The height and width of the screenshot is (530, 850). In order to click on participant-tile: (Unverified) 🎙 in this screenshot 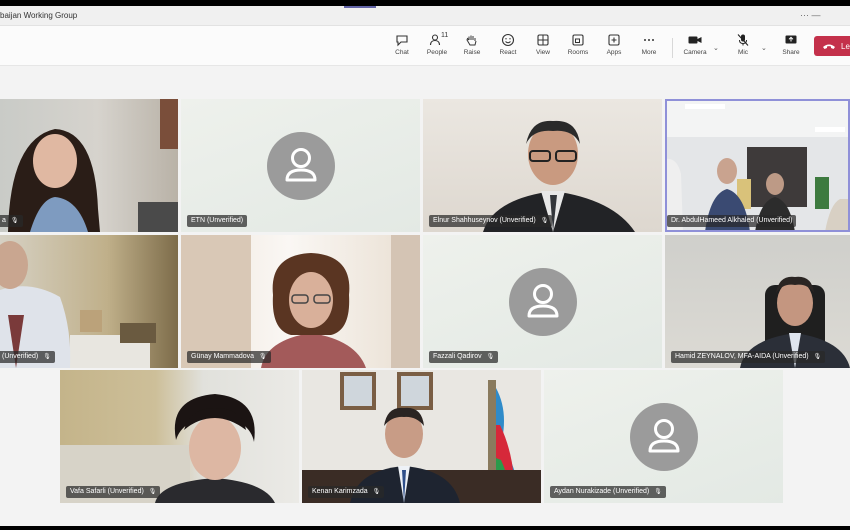, I will do `click(89, 301)`.